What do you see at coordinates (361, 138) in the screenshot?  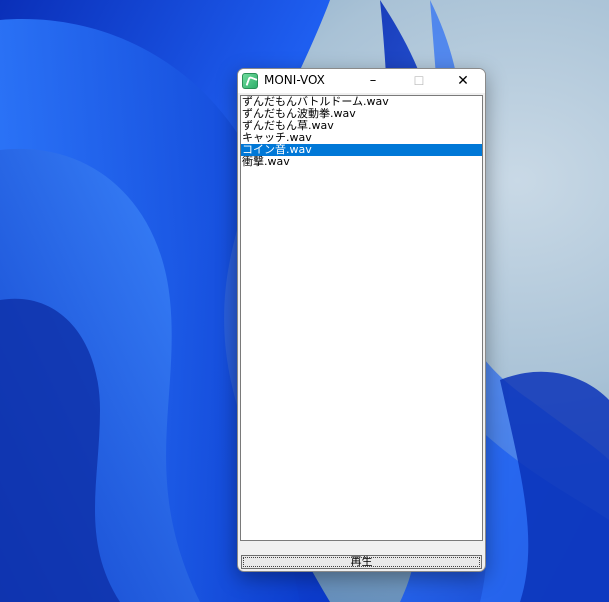 I see `list-item: キャッチ.wav` at bounding box center [361, 138].